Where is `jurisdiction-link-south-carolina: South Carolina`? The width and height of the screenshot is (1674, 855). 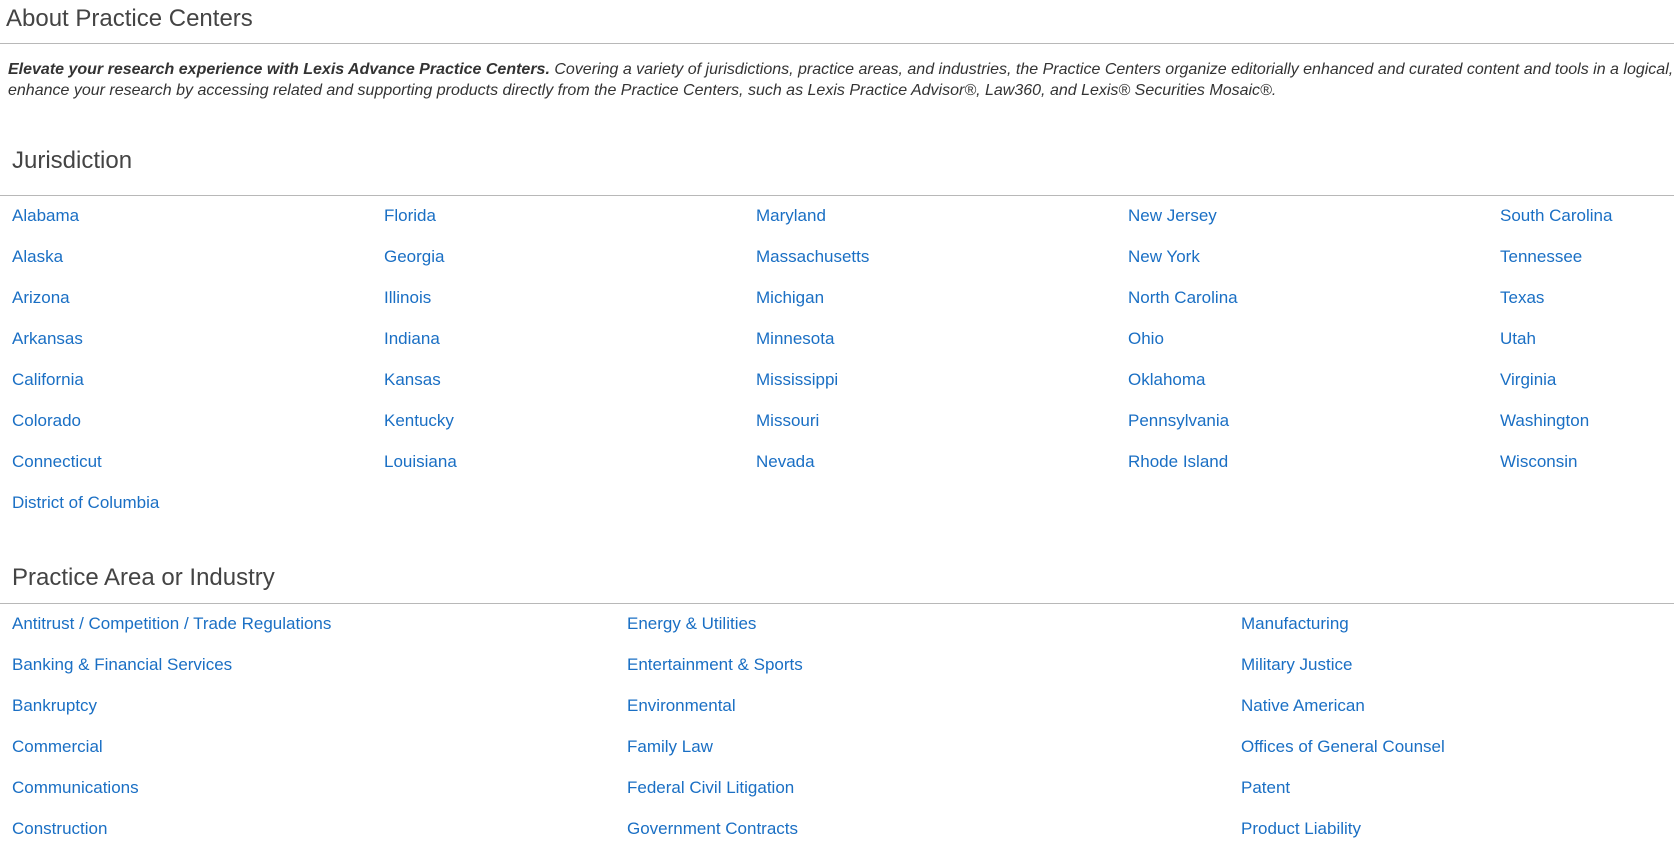
jurisdiction-link-south-carolina: South Carolina is located at coordinates (1556, 216).